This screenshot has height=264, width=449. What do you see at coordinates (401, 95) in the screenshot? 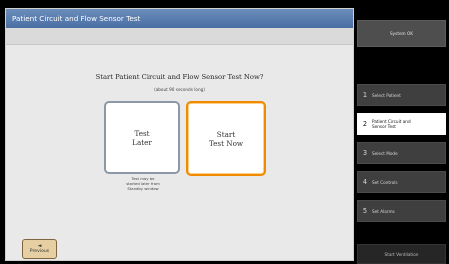
I see `step-select-patient: 1 Select Patient` at bounding box center [401, 95].